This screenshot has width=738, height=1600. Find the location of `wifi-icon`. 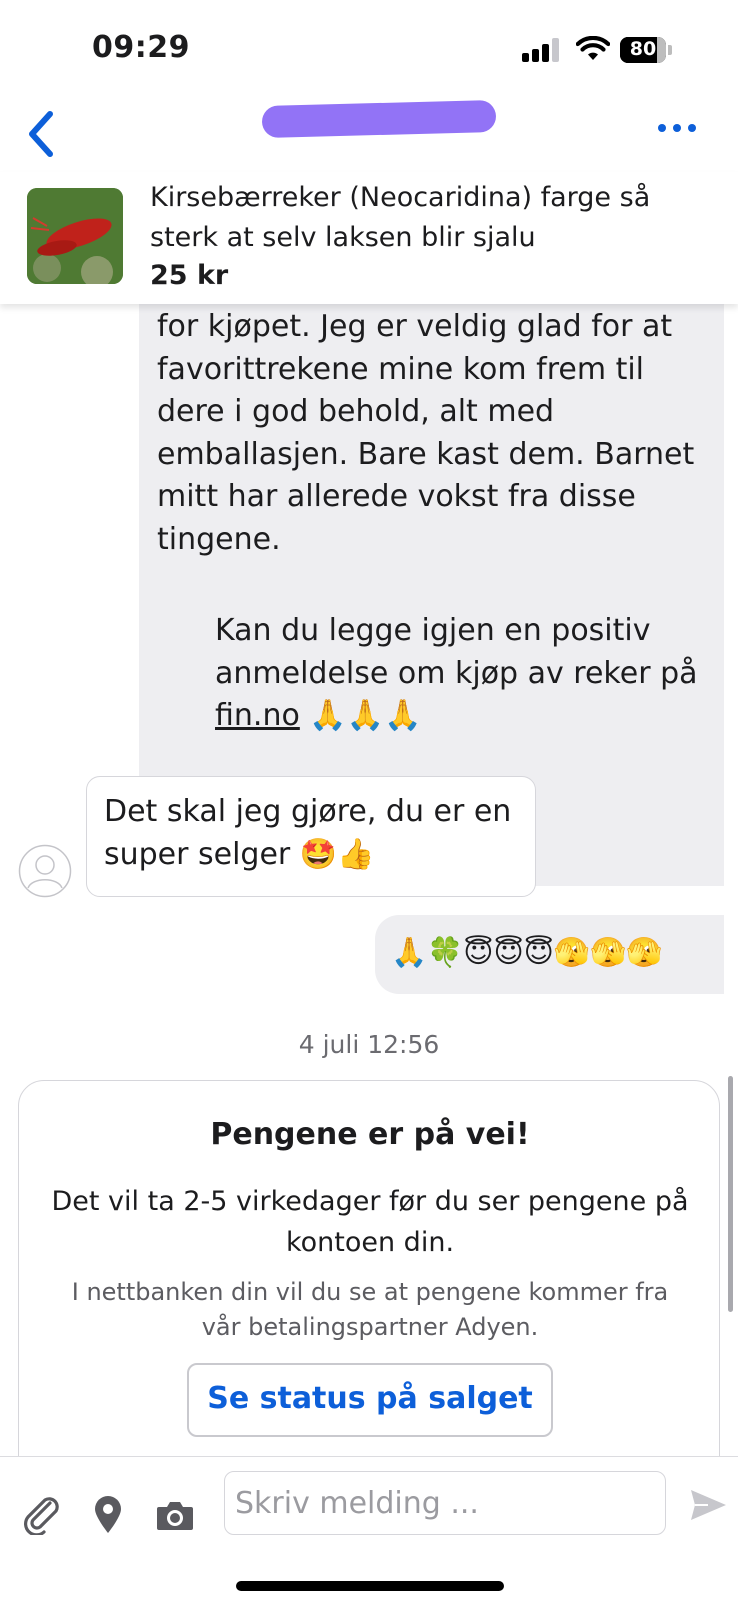

wifi-icon is located at coordinates (593, 48).